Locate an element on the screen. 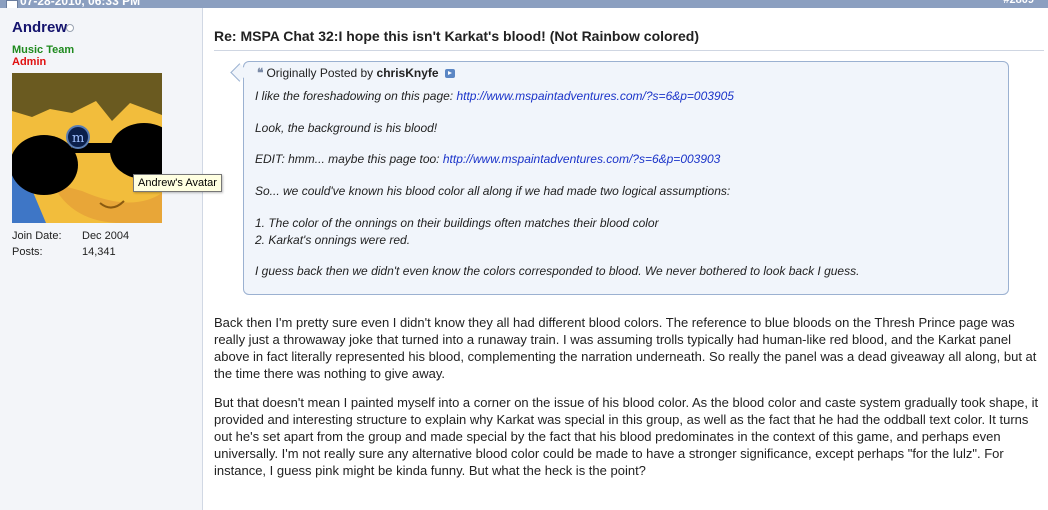 This screenshot has width=1048, height=510. svg-text: m is located at coordinates (78, 138).